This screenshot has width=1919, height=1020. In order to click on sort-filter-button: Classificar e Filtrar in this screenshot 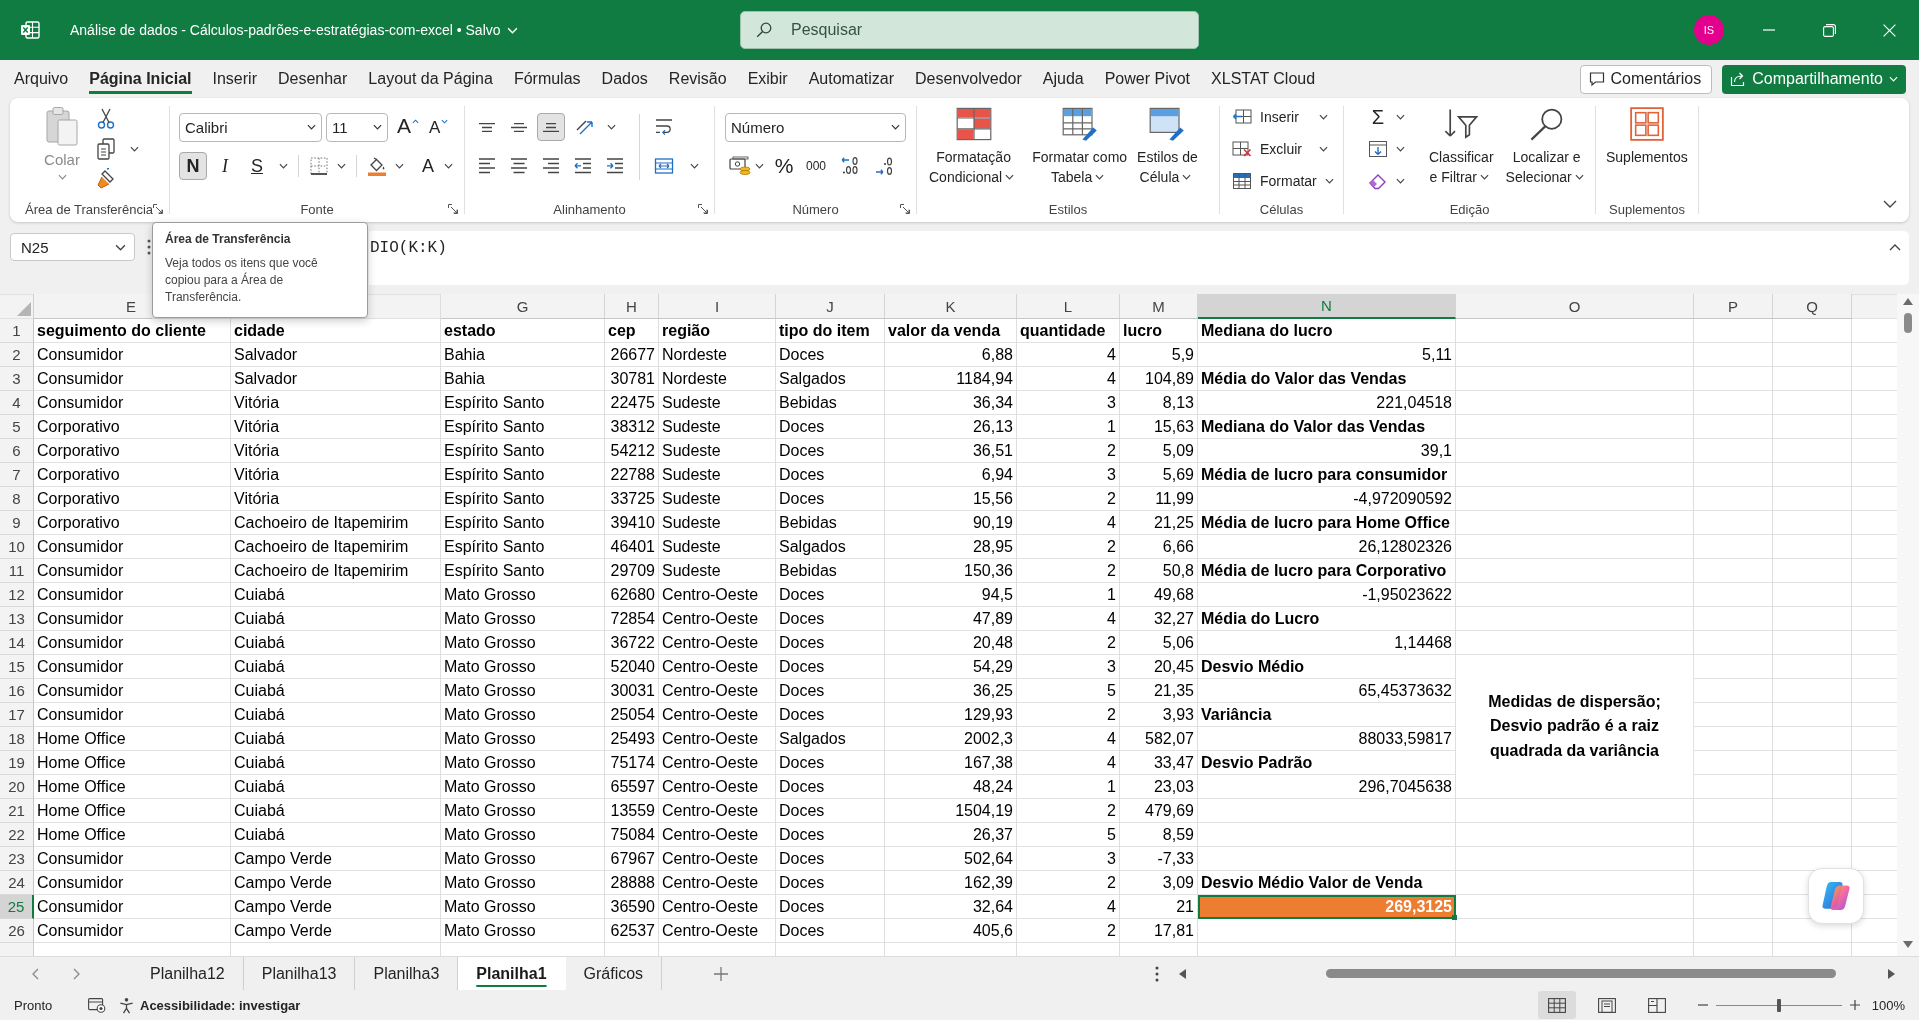, I will do `click(1461, 148)`.